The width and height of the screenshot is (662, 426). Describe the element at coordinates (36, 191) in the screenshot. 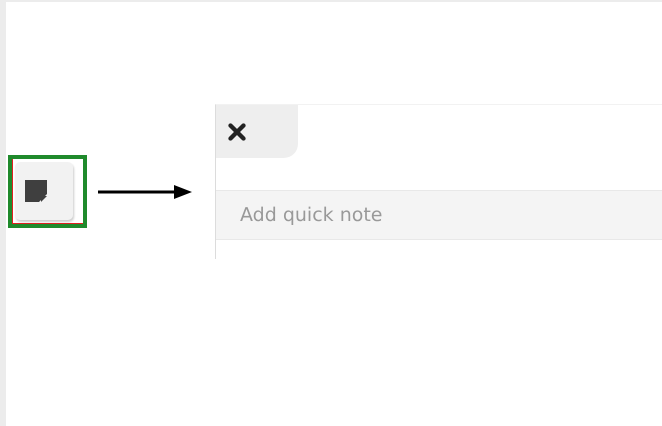

I see `sticky-note-icon` at that location.